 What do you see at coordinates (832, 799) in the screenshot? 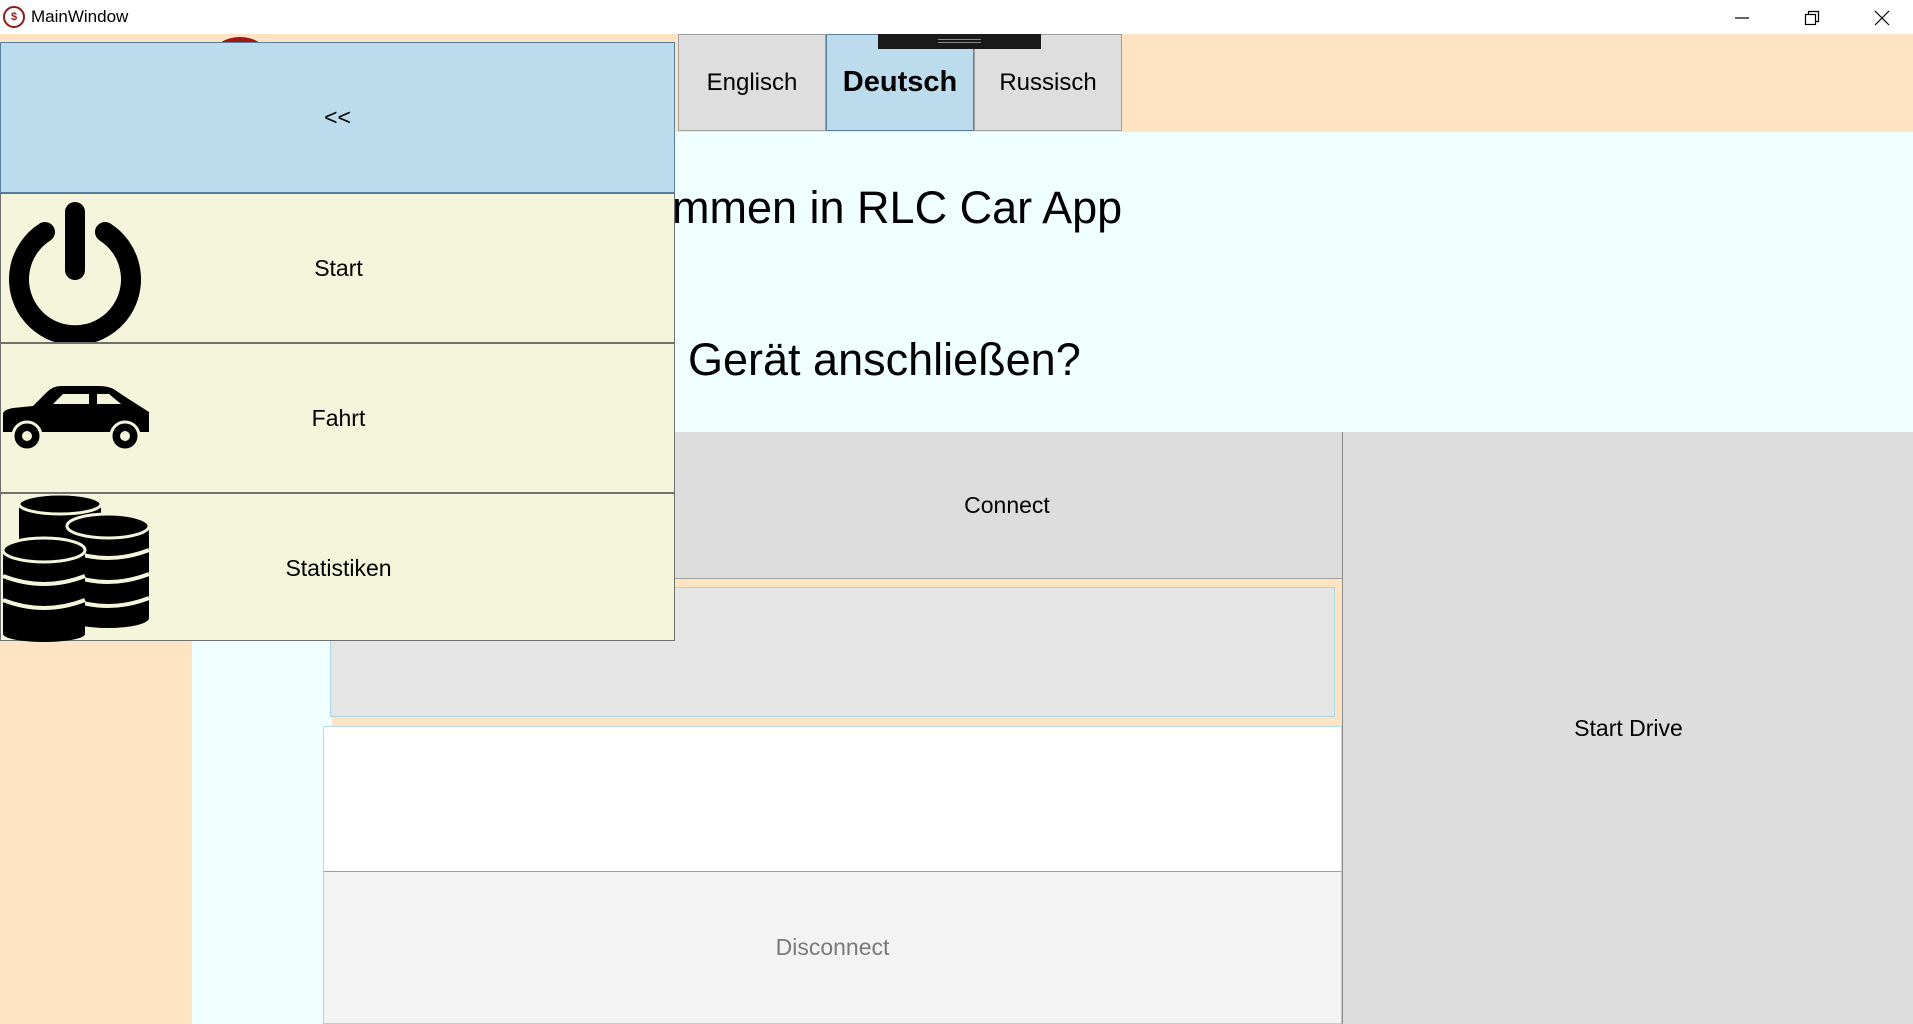
I see `device-input` at bounding box center [832, 799].